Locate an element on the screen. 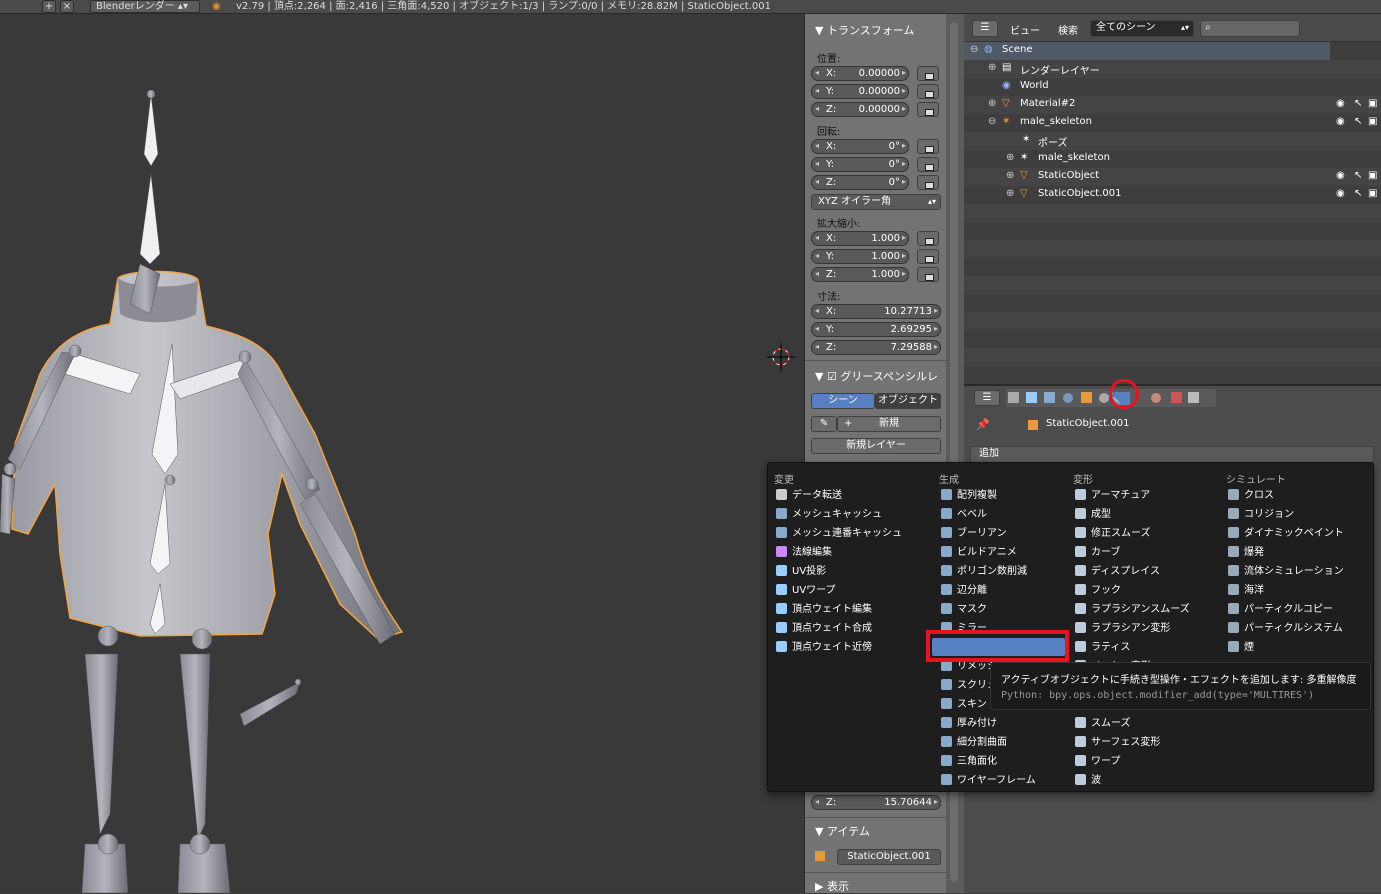 The image size is (1381, 894). menu-item-col2-0: 配列複製 is located at coordinates (969, 496).